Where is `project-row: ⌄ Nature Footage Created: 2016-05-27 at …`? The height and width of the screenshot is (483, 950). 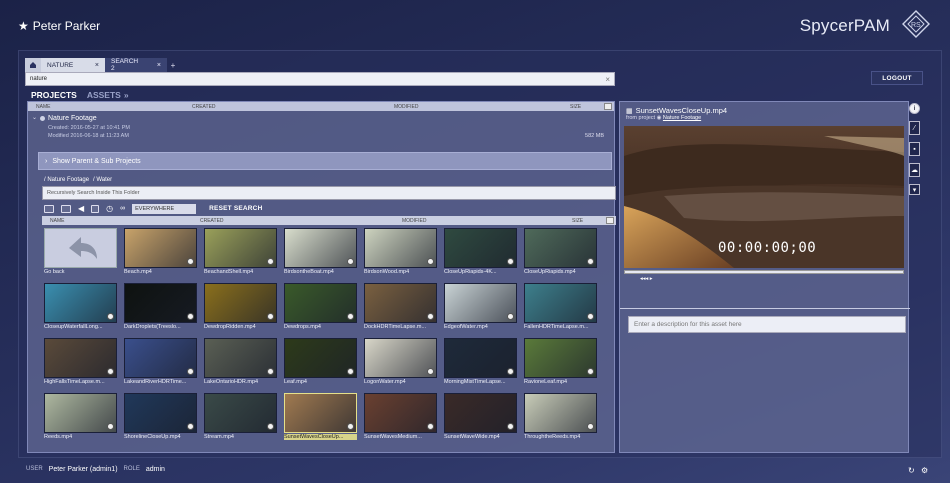 project-row: ⌄ Nature Footage Created: 2016-05-27 at … is located at coordinates (321, 128).